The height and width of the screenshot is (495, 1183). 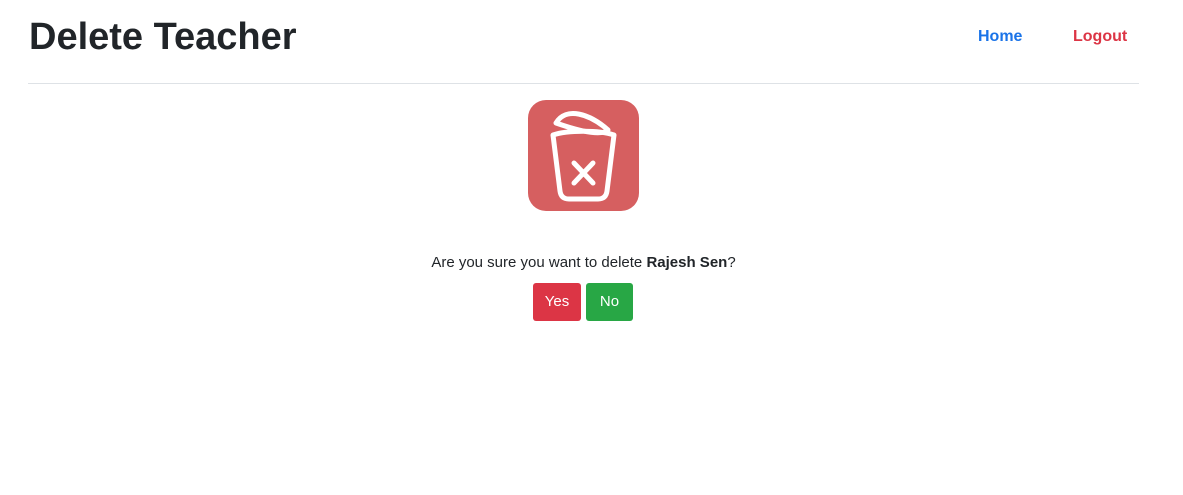 What do you see at coordinates (687, 262) in the screenshot?
I see `teacher-name: Rajesh Sen` at bounding box center [687, 262].